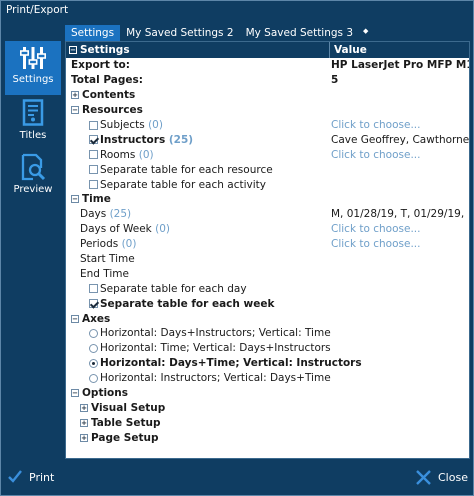 Image resolution: width=474 pixels, height=496 pixels. What do you see at coordinates (93, 378) in the screenshot?
I see `axes-opt4-radio` at bounding box center [93, 378].